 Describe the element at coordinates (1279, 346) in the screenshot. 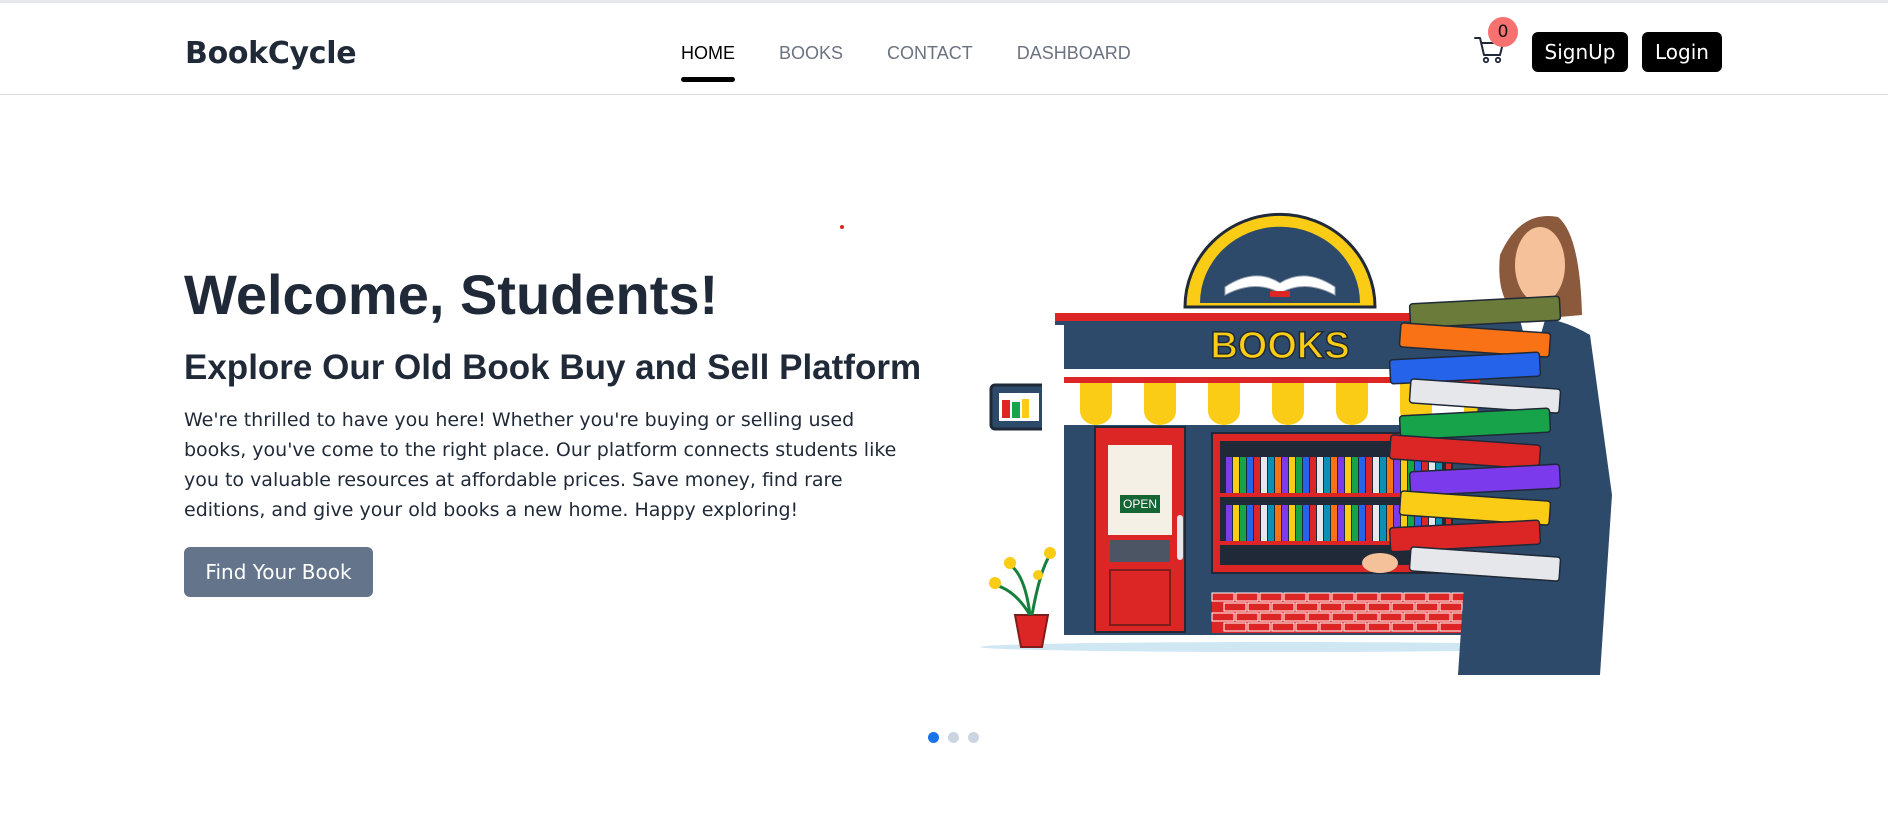

I see `illustration-sign-text: BOOKS` at that location.